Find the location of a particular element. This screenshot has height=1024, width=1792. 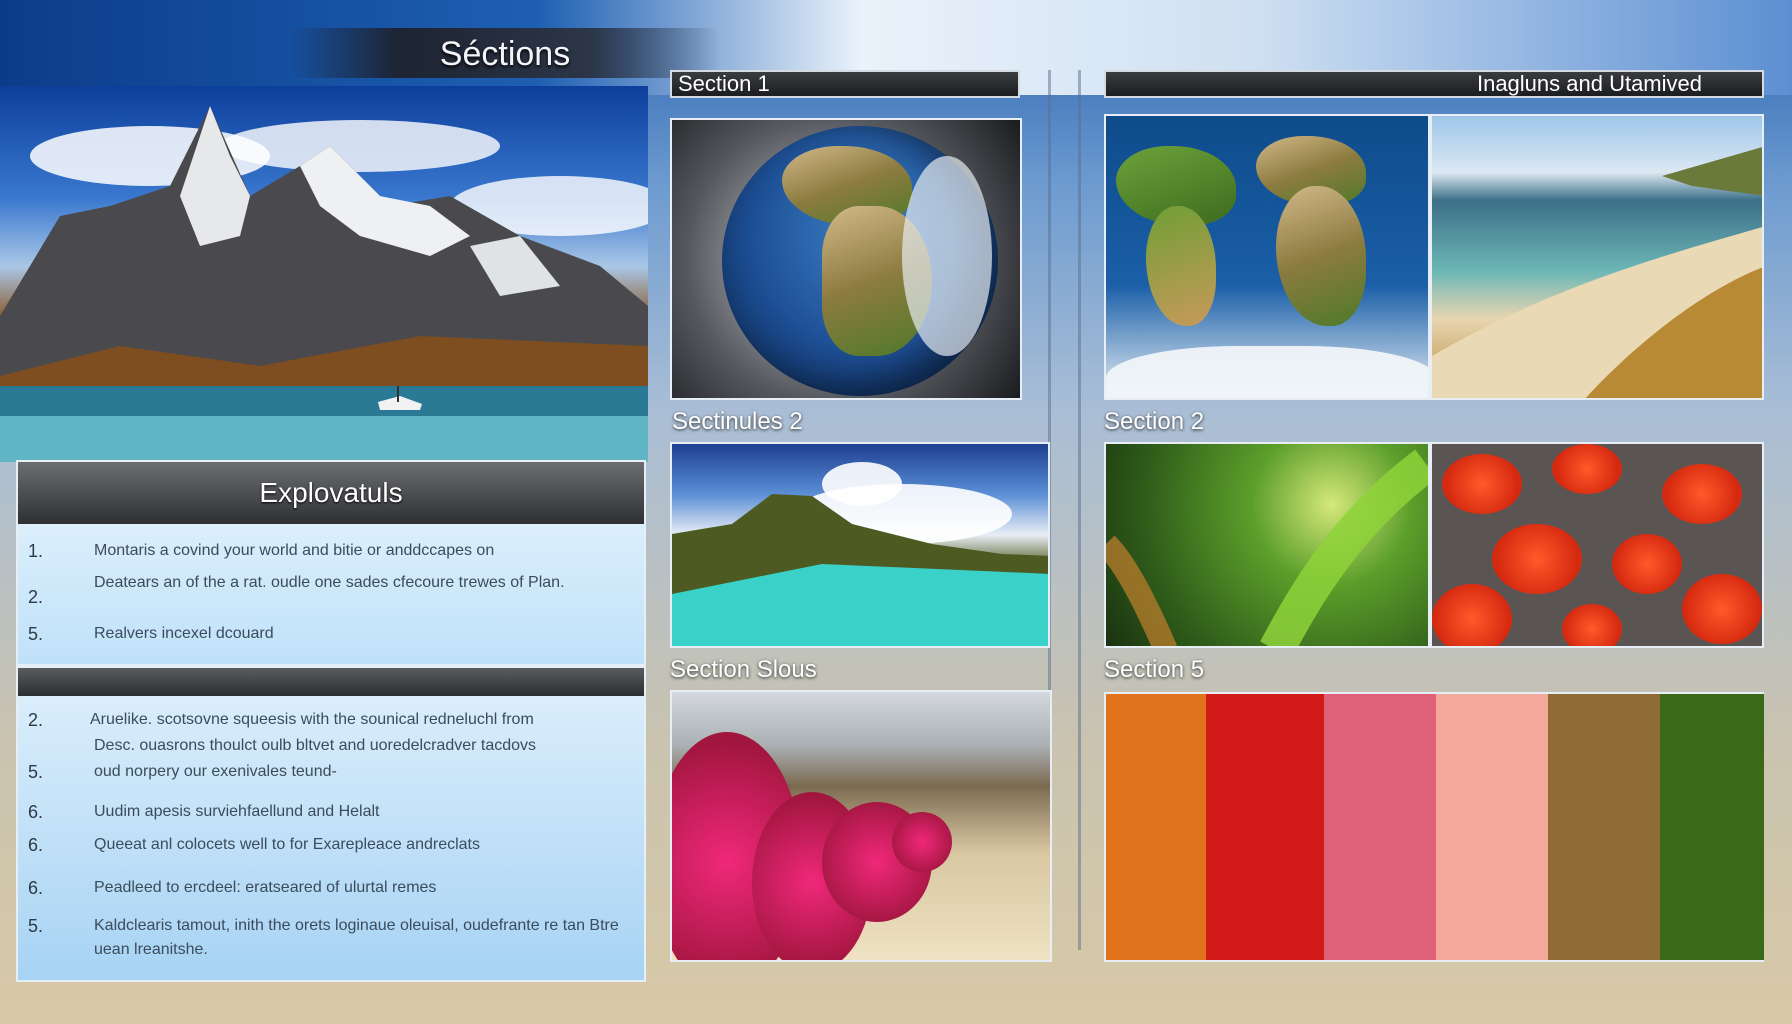

world-map-image is located at coordinates (1267, 257).